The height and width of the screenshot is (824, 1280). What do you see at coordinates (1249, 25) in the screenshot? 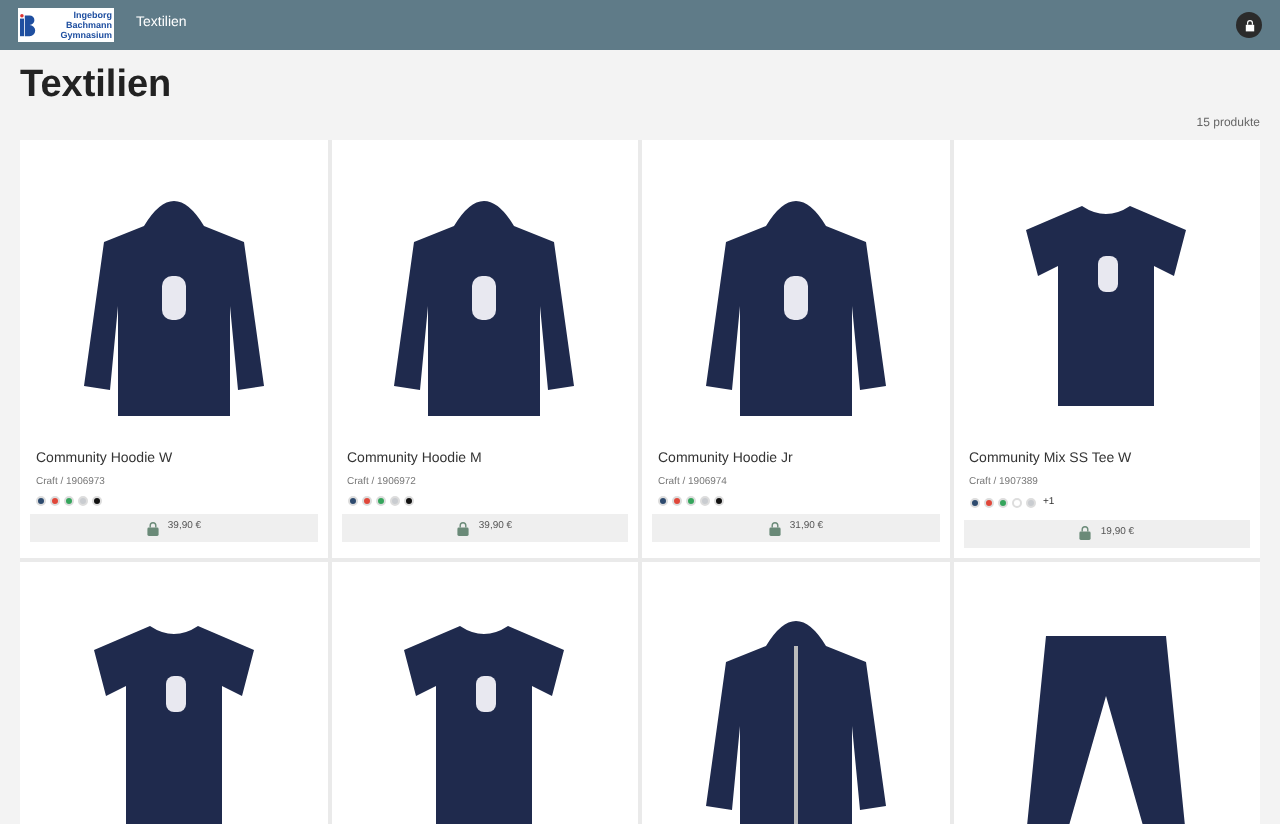
I see `cart-button` at bounding box center [1249, 25].